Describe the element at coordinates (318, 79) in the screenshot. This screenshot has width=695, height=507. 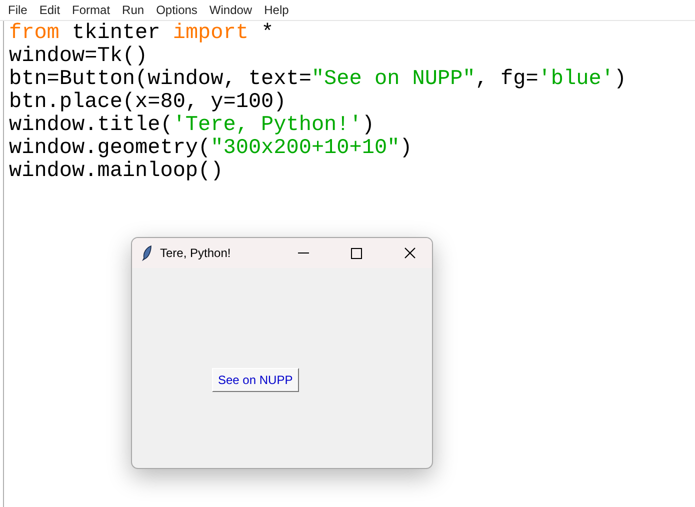
I see `code-line: btn=Button(window, text="See on NUPP", fg='blue')` at that location.